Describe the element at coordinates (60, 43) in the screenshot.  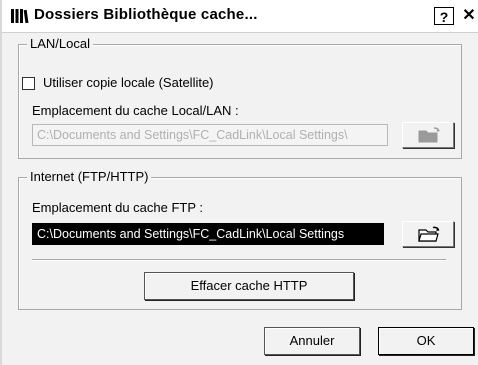
I see `lan-local-legend: LAN/Local` at that location.